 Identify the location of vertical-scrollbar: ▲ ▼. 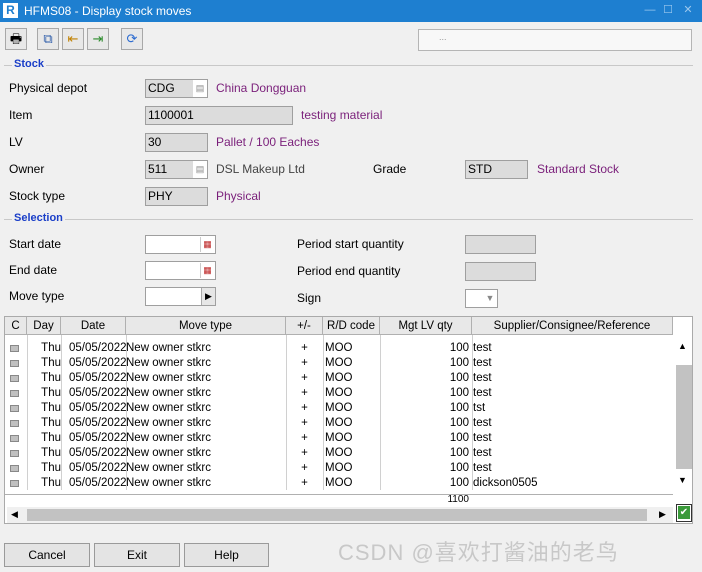
(684, 414).